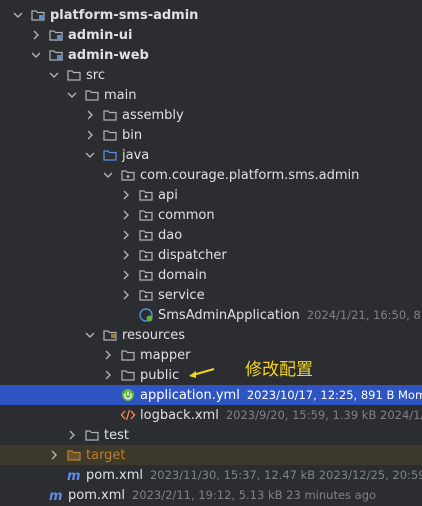 Image resolution: width=422 pixels, height=506 pixels. I want to click on tree-row-label: admin-ui, so click(100, 35).